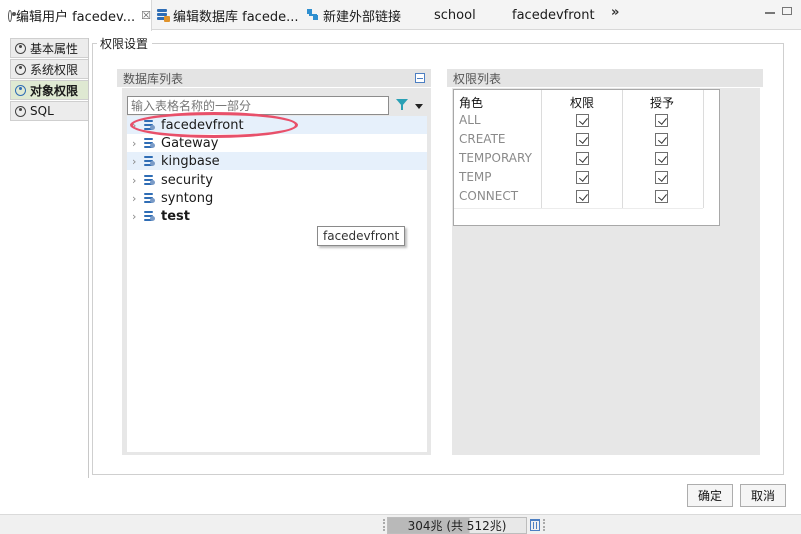 This screenshot has height=534, width=801. What do you see at coordinates (361, 236) in the screenshot?
I see `tree-tooltip: facedevfront` at bounding box center [361, 236].